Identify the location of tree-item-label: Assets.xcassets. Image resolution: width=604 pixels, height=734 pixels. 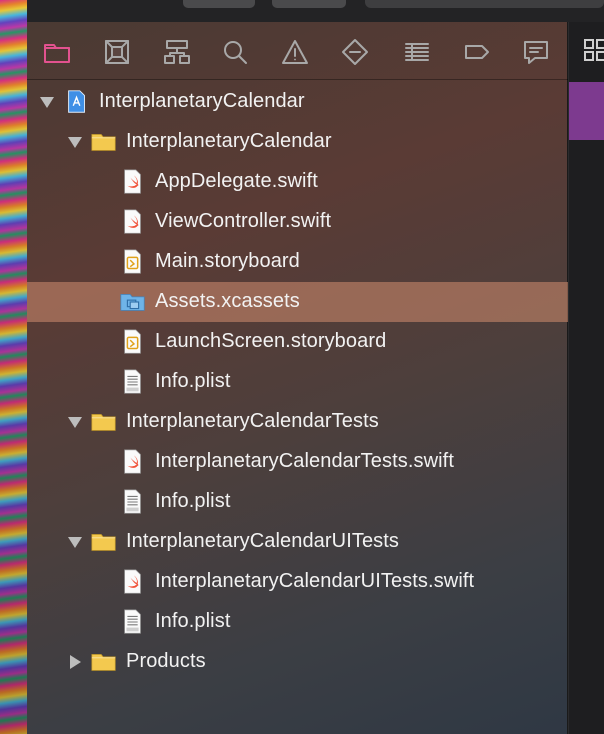
(227, 301).